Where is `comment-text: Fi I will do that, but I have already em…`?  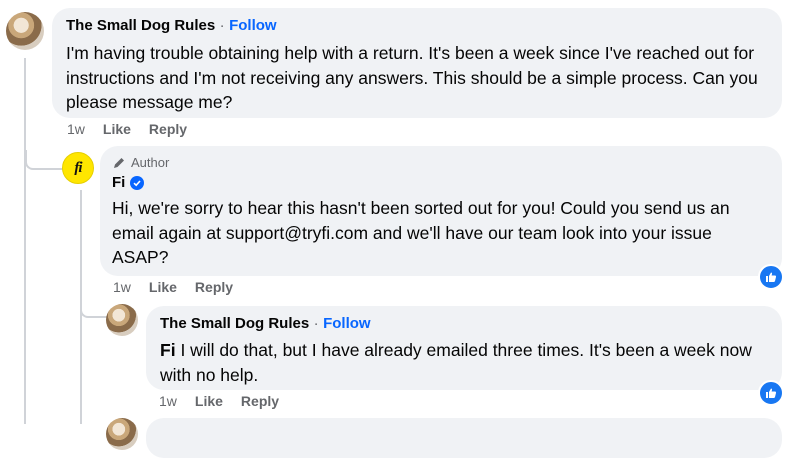
comment-text: Fi I will do that, but I have already em… is located at coordinates (463, 362).